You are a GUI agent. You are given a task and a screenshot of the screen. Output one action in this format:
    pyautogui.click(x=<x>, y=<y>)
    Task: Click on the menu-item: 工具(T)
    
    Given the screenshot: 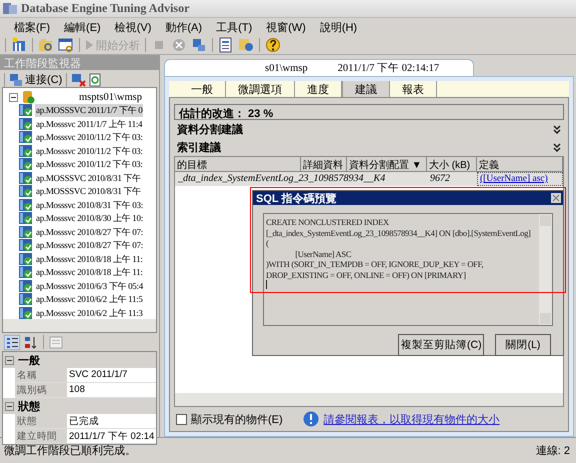 What is the action you would take?
    pyautogui.click(x=234, y=27)
    